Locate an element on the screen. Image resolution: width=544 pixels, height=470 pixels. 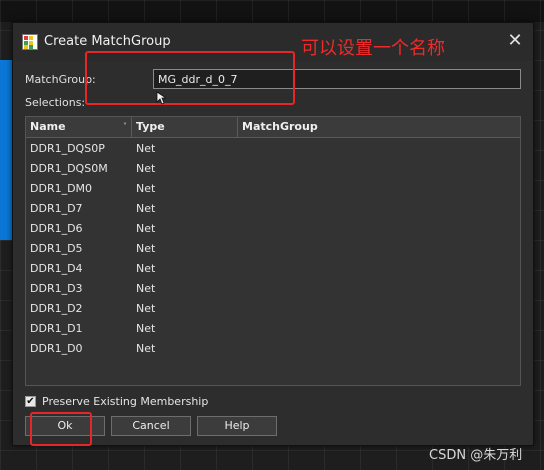
table-header: Name ˅ Type MatchGroup is located at coordinates (273, 127).